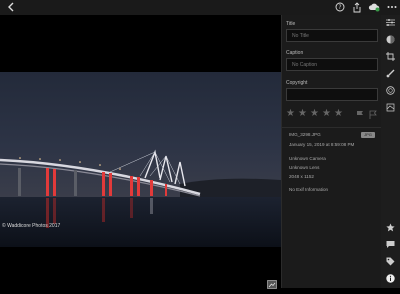 This screenshot has width=400, height=294. Describe the element at coordinates (314, 114) in the screenshot. I see `rating-star-3: ★` at that location.